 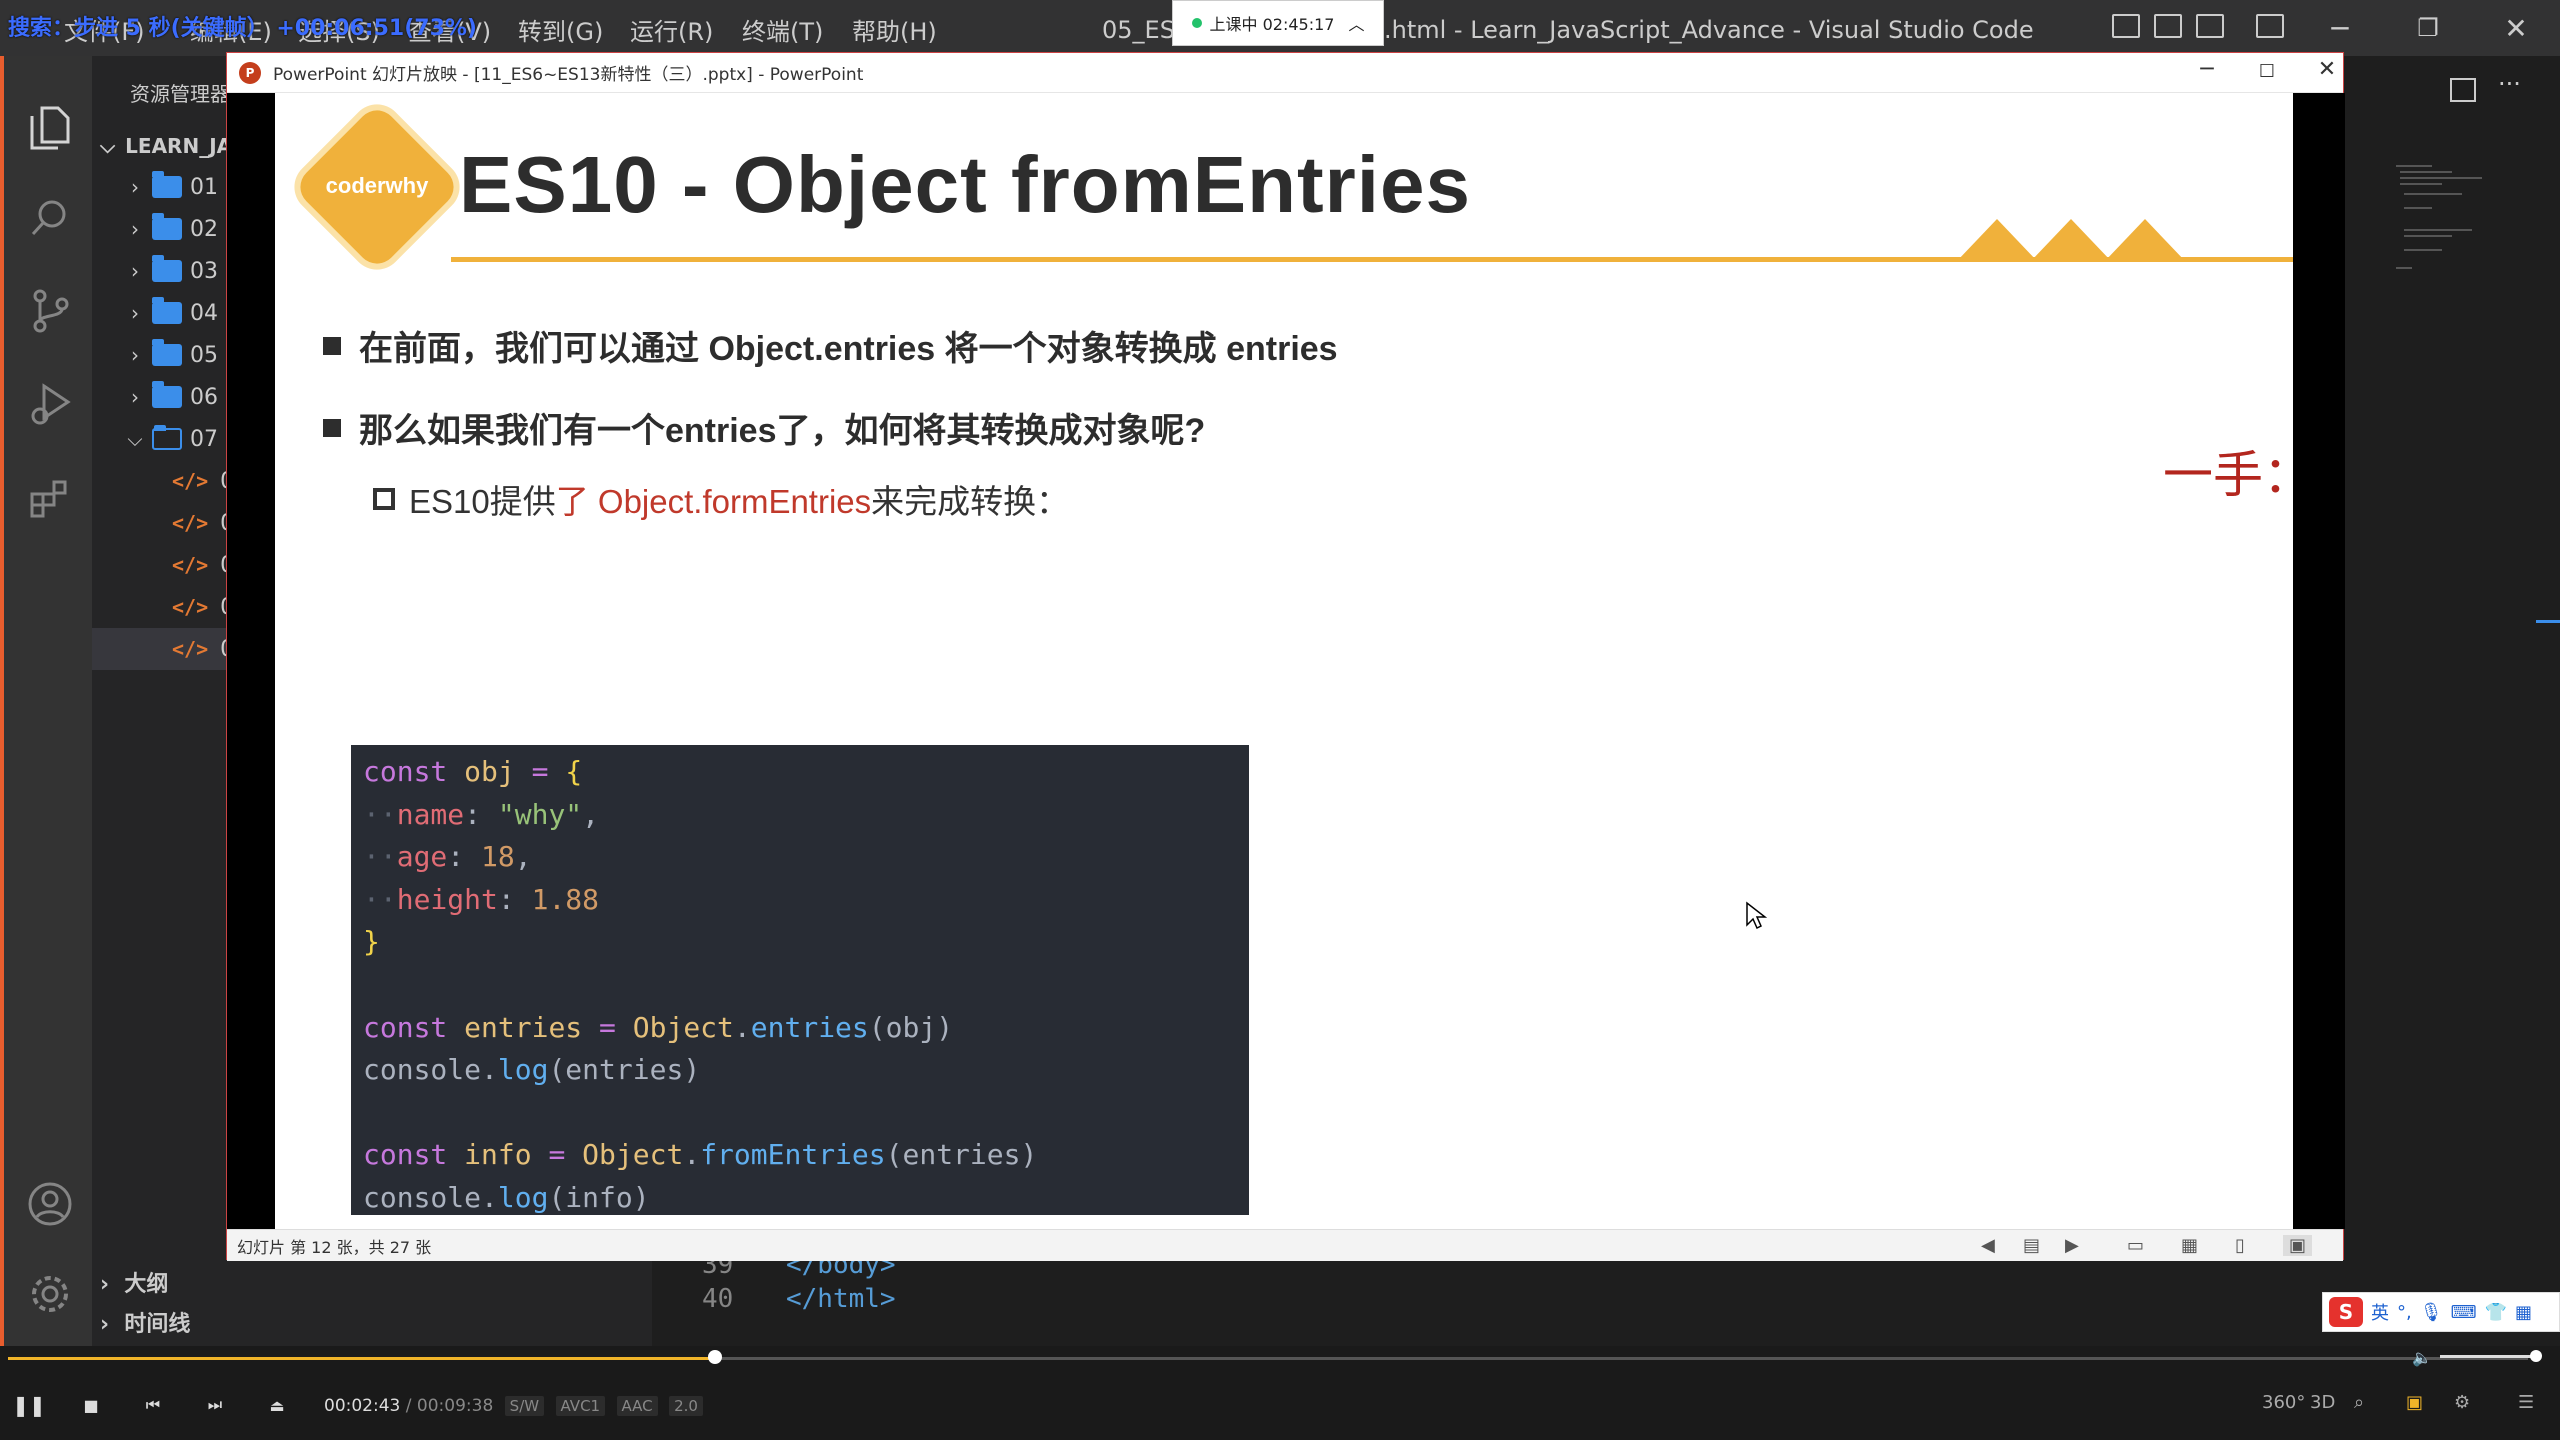 What do you see at coordinates (91, 1405) in the screenshot?
I see `stop-icon: ■` at bounding box center [91, 1405].